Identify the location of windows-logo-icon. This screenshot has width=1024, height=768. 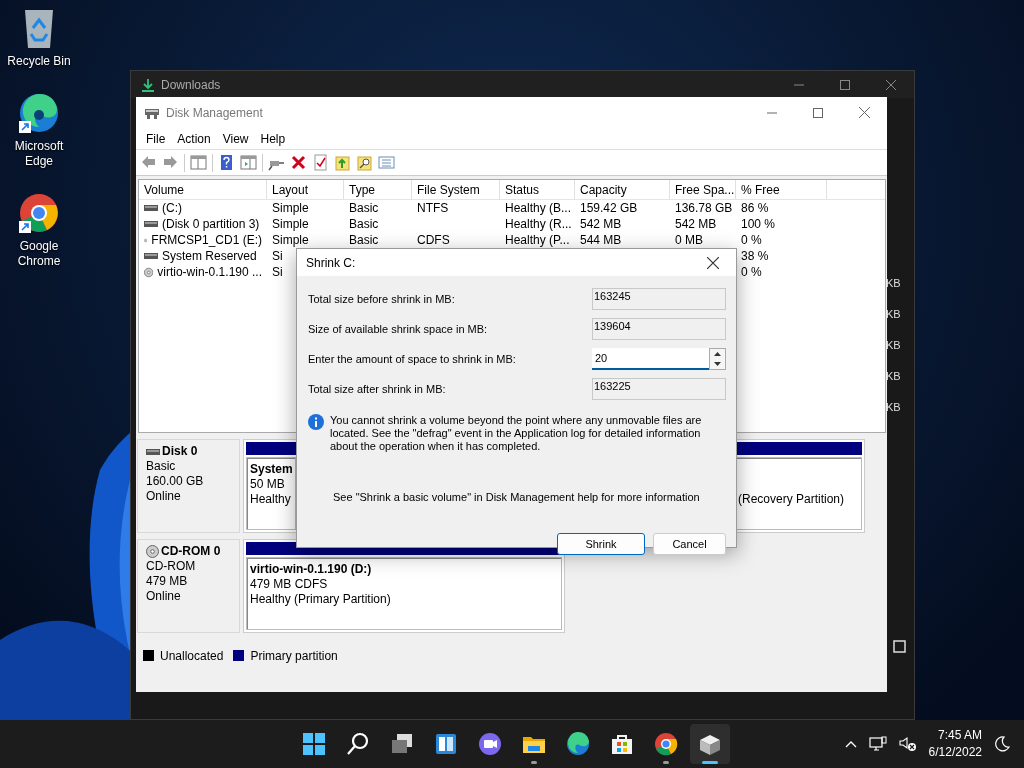
(314, 744).